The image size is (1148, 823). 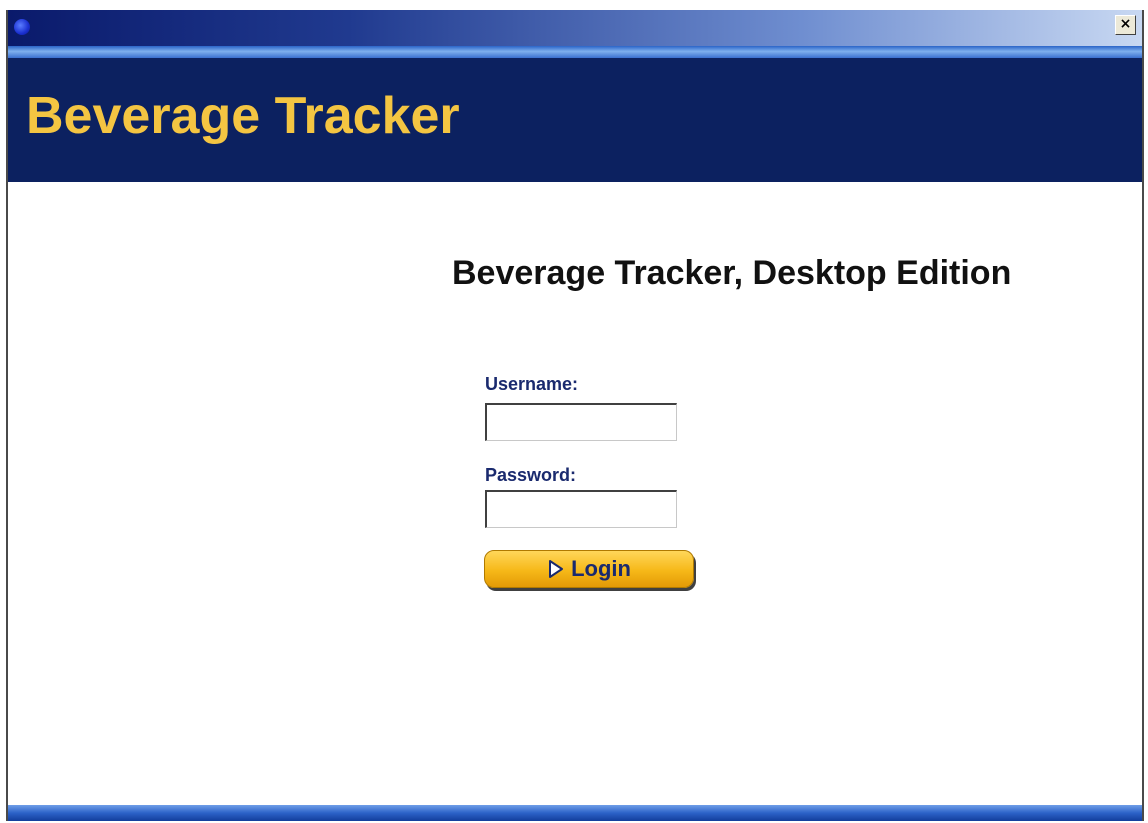 What do you see at coordinates (575, 52) in the screenshot?
I see `header-stripe` at bounding box center [575, 52].